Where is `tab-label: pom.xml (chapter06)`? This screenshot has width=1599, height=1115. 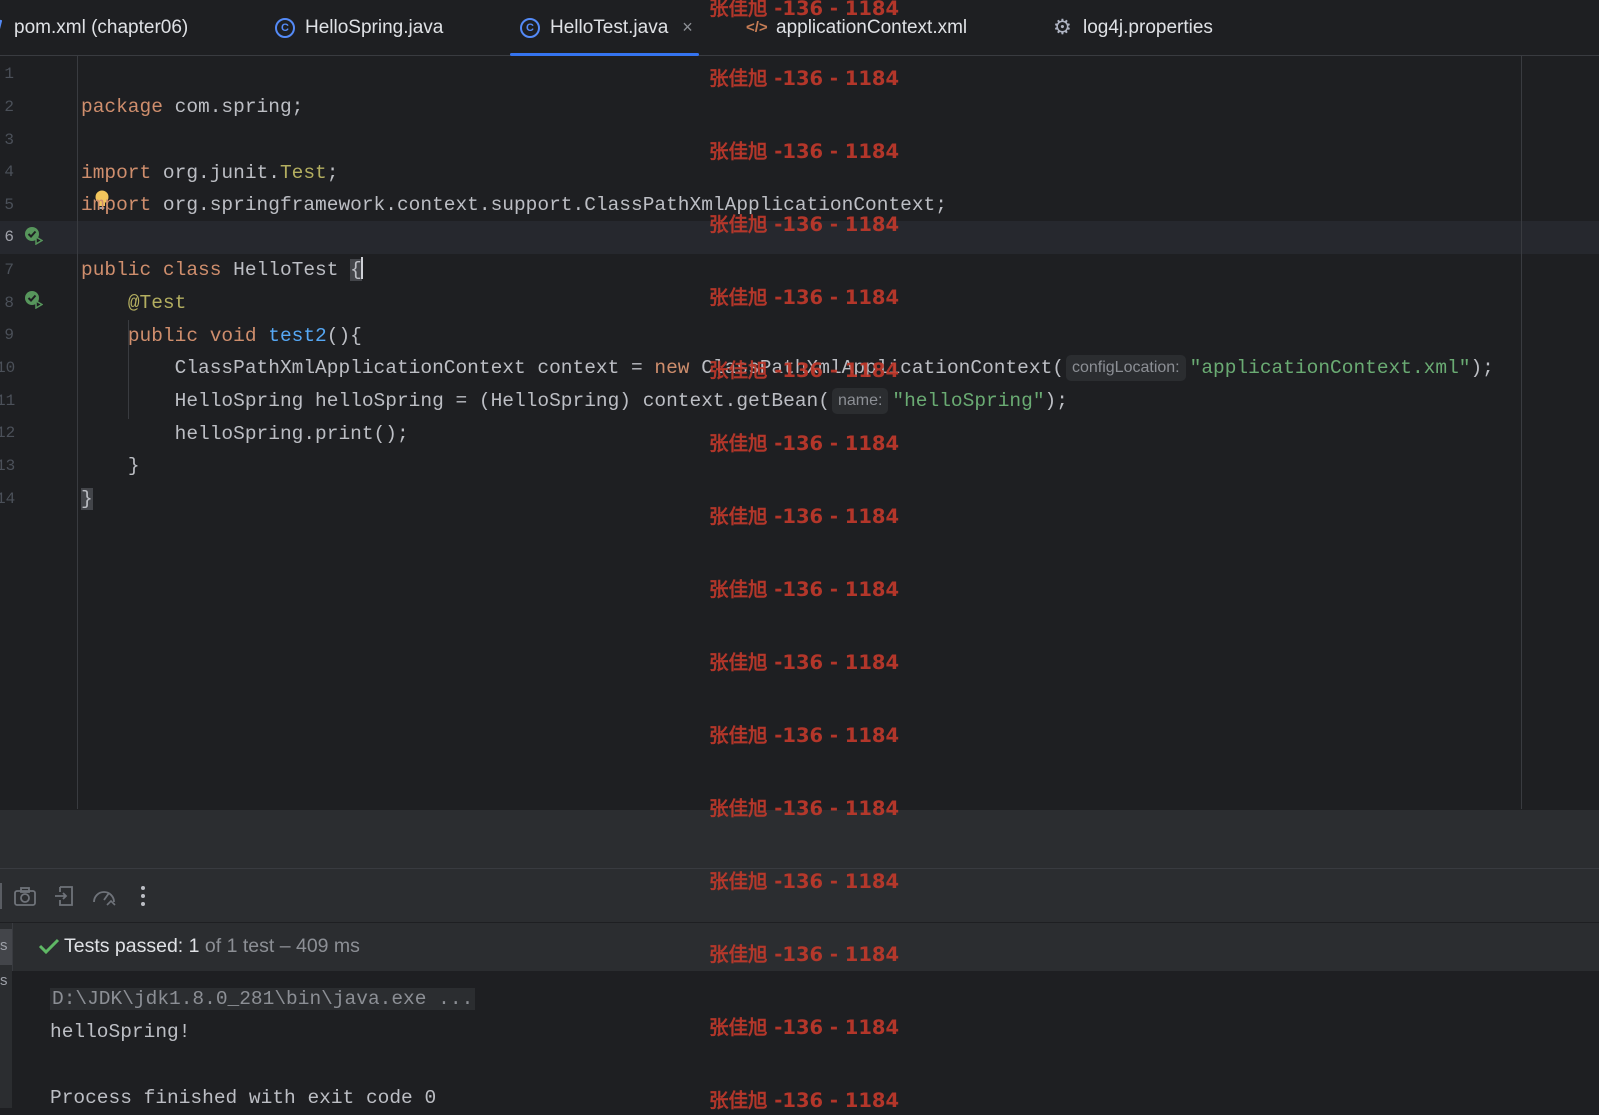 tab-label: pom.xml (chapter06) is located at coordinates (101, 27).